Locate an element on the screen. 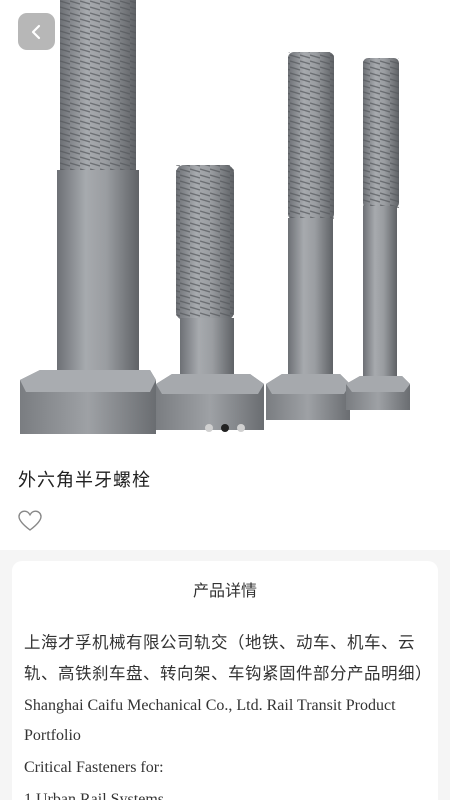  product-info: 外六角半牙螺栓 is located at coordinates (225, 495).